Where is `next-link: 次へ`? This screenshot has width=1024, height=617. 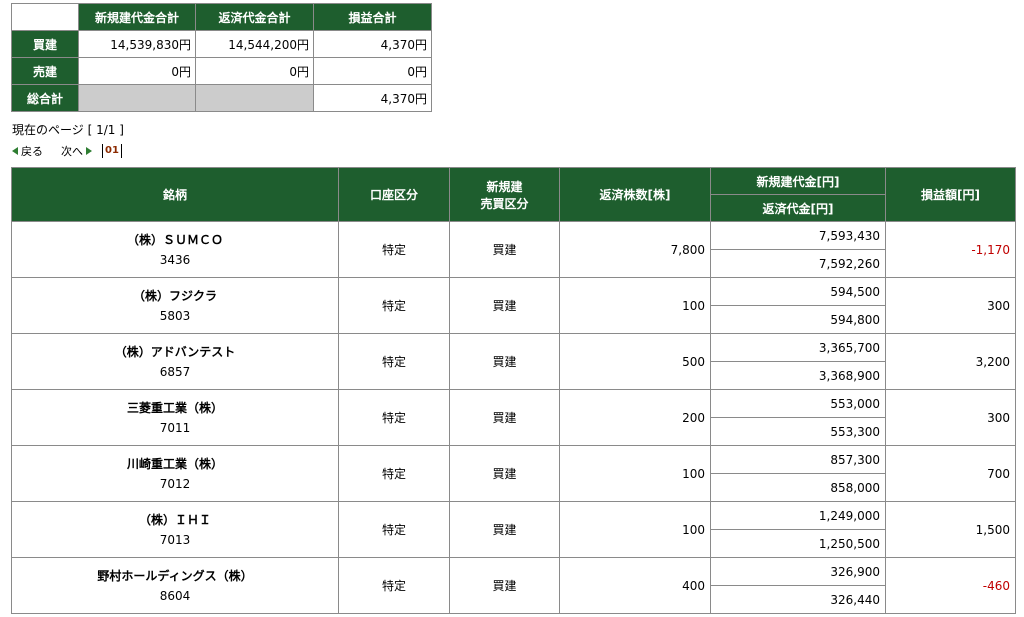
next-link: 次へ is located at coordinates (76, 151).